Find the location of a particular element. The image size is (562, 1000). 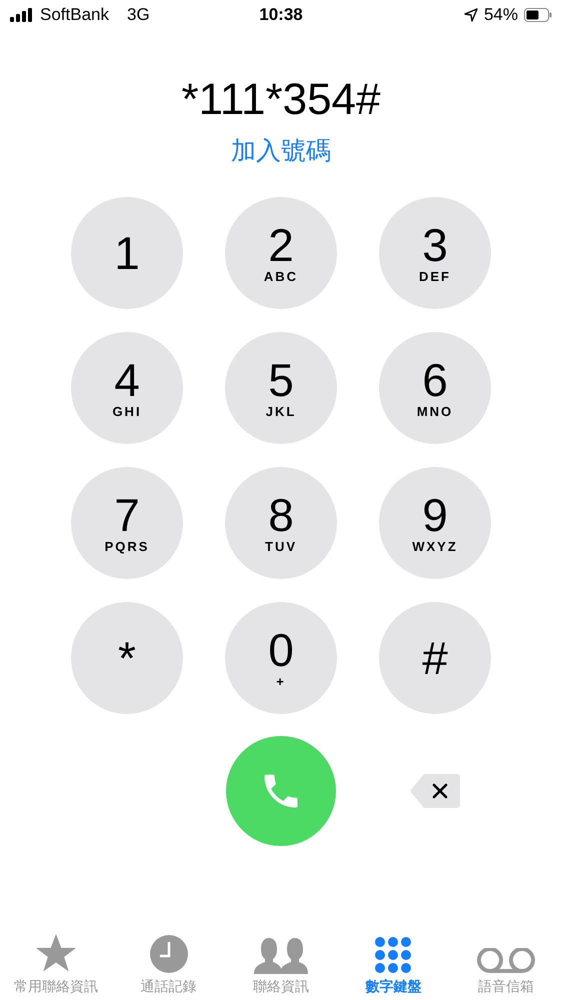

people-icon is located at coordinates (281, 956).